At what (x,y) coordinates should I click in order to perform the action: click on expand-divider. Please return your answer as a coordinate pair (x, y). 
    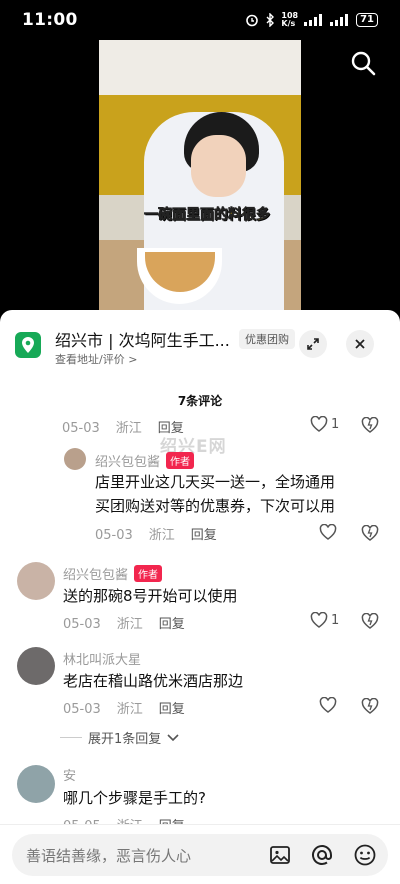
    Looking at the image, I should click on (71, 737).